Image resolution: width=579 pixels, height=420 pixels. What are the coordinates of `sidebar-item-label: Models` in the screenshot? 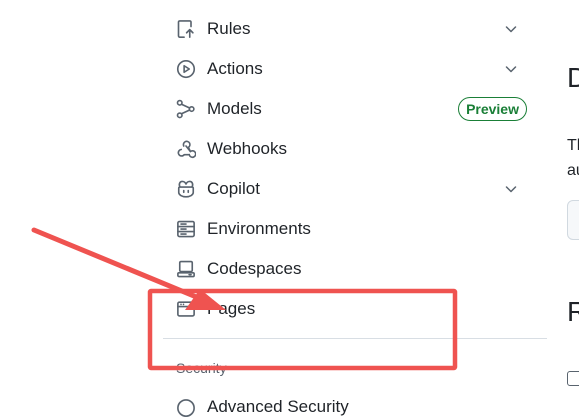 It's located at (234, 108).